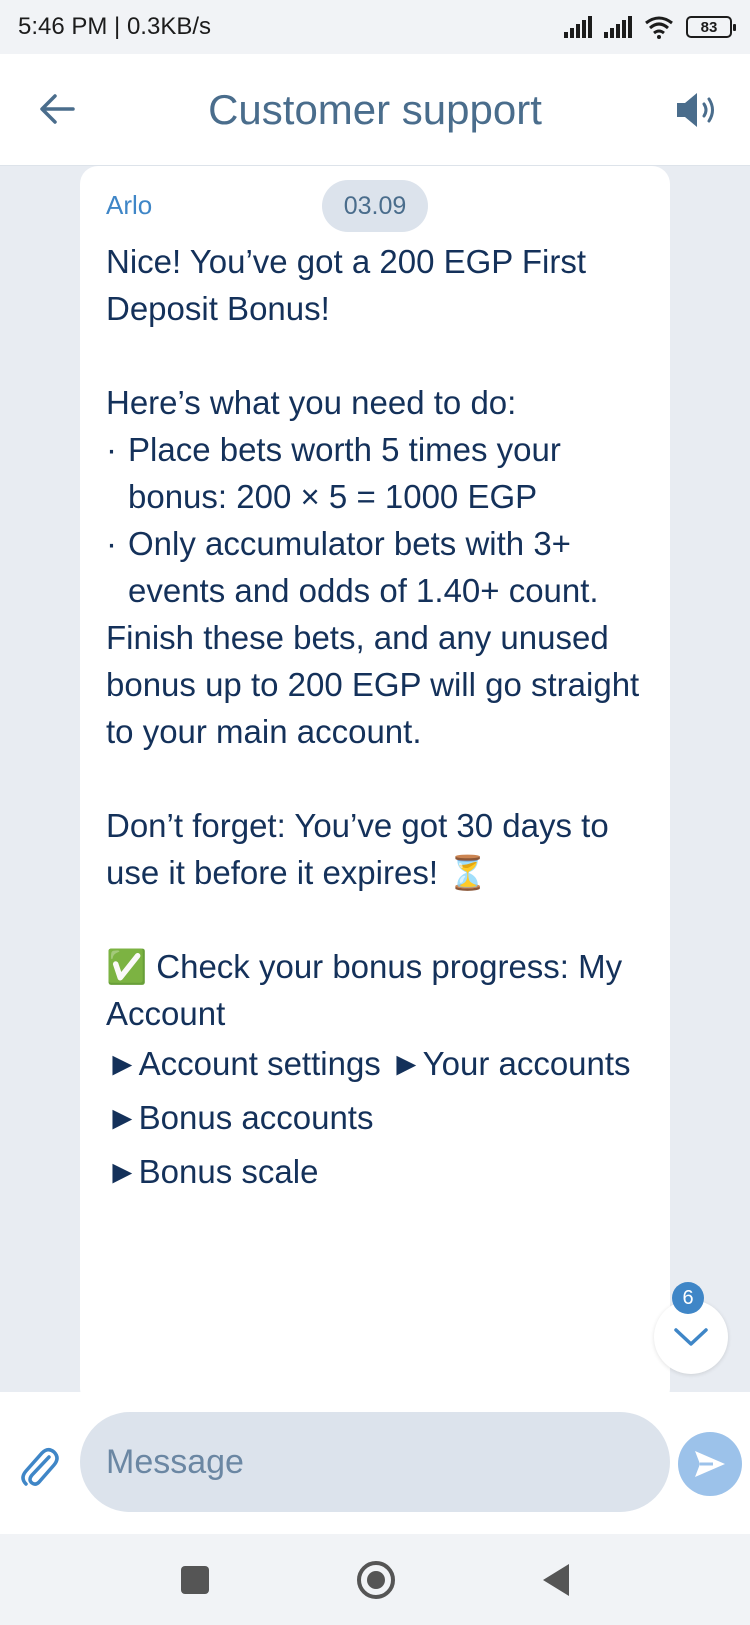 This screenshot has height=1625, width=750. What do you see at coordinates (556, 1579) in the screenshot?
I see `system-back-button` at bounding box center [556, 1579].